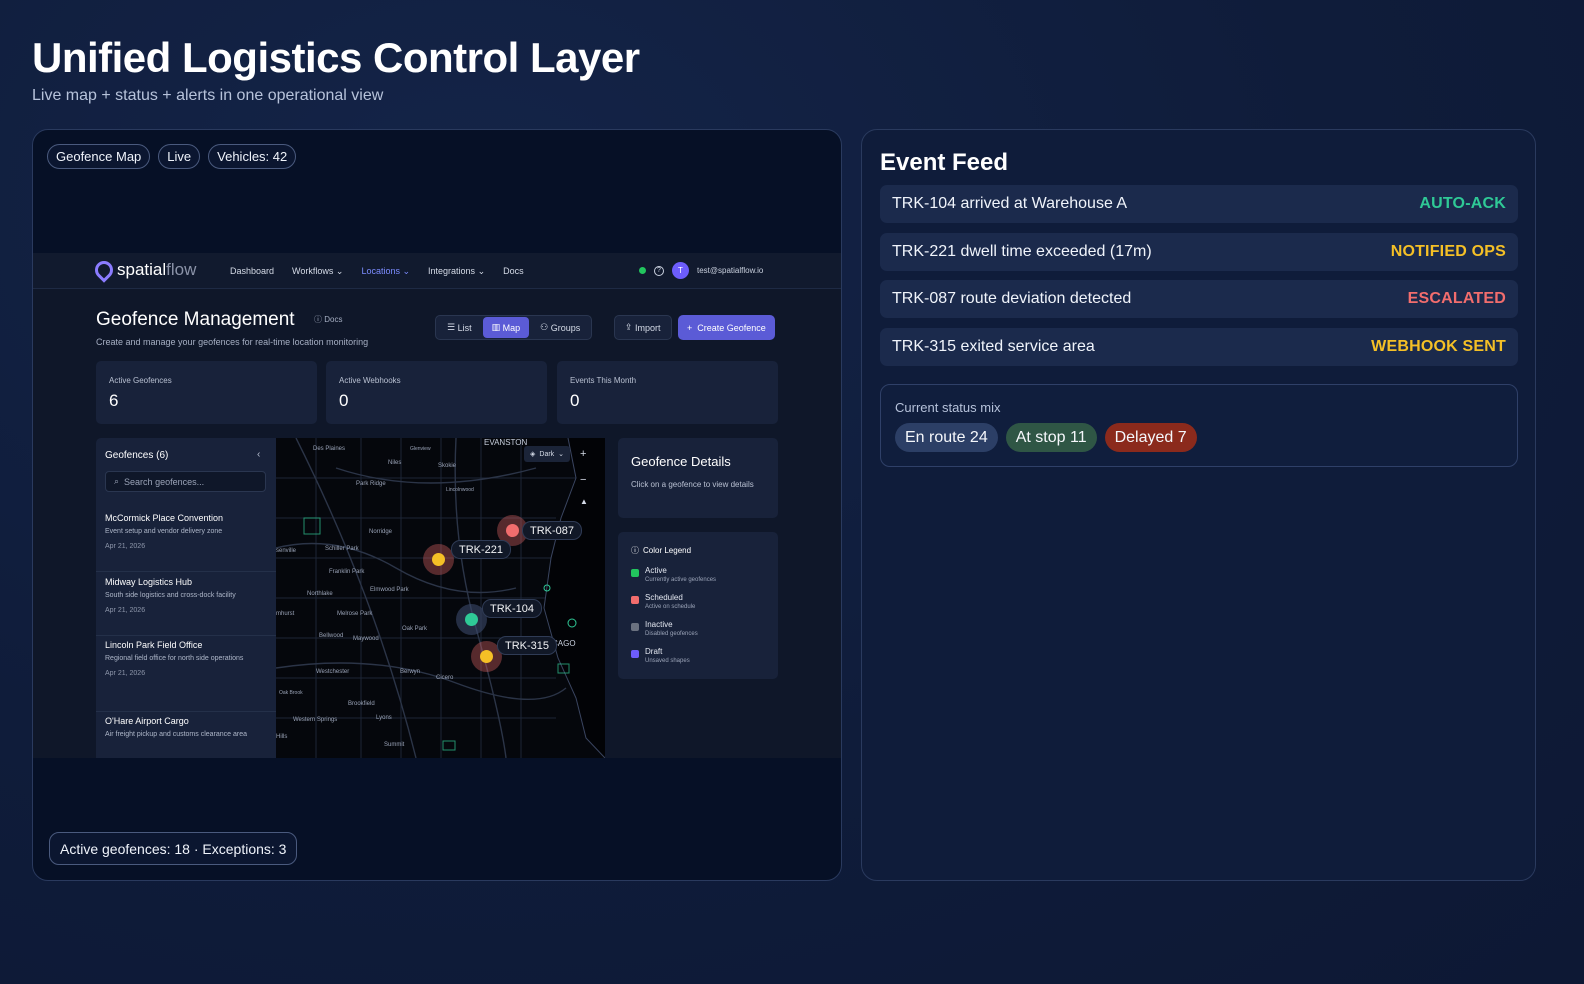  I want to click on event-row: TRK-104 arrived at Warehouse A AUTO-ACK, so click(1199, 204).